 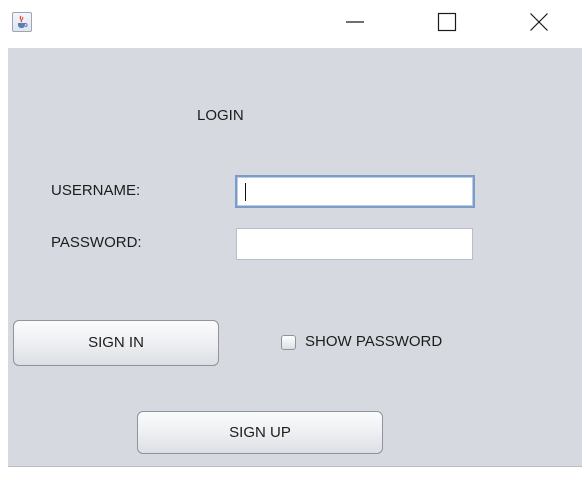 I want to click on close-button, so click(x=539, y=22).